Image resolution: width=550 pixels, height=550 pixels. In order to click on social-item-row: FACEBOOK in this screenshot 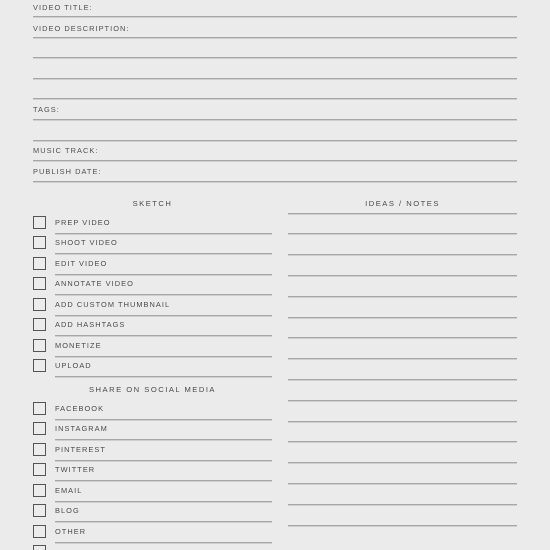, I will do `click(152, 409)`.